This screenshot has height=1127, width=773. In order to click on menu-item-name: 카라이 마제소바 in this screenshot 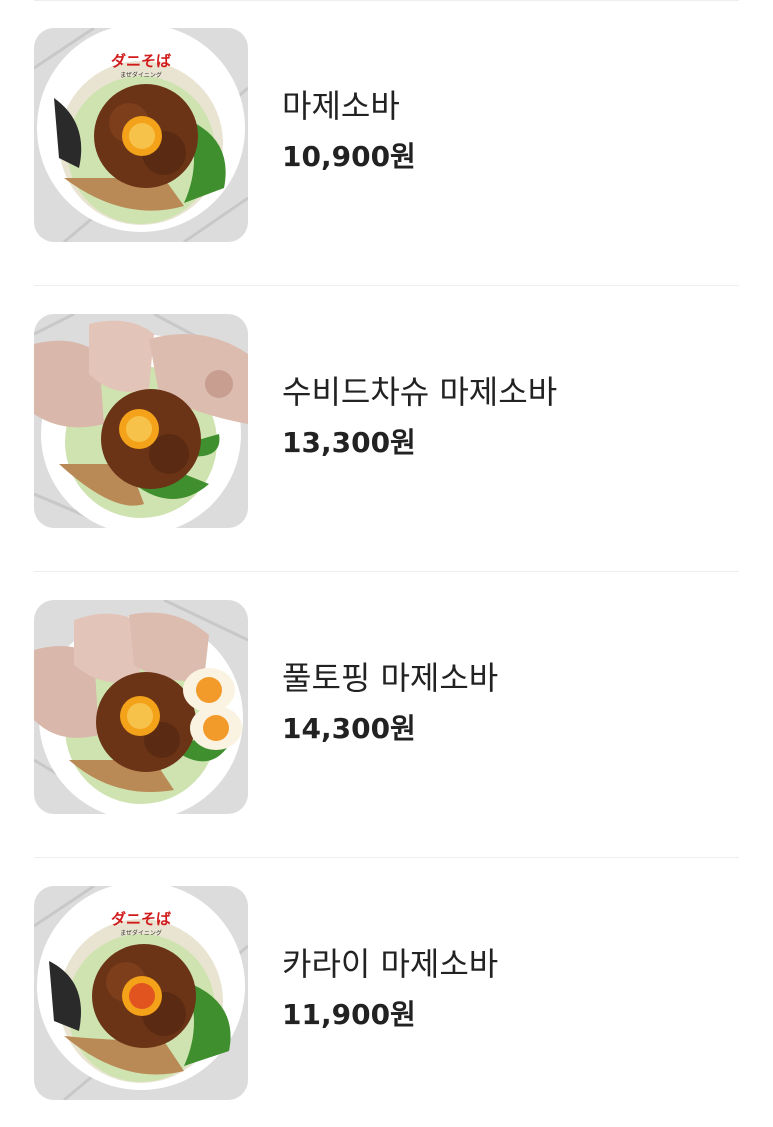, I will do `click(390, 964)`.